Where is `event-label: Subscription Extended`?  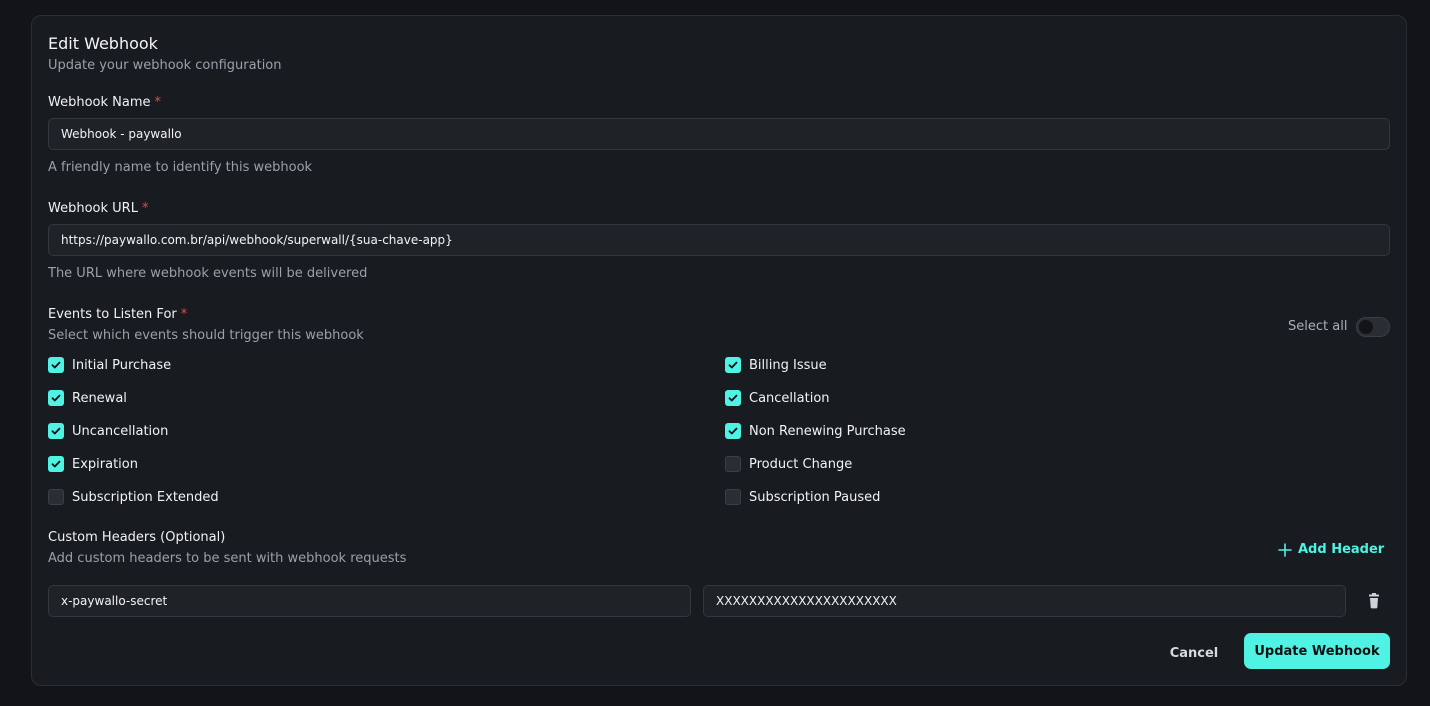 event-label: Subscription Extended is located at coordinates (145, 497).